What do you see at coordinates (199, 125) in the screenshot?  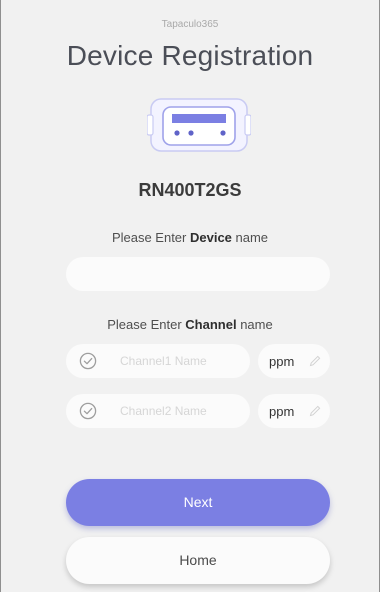 I see `device-icon` at bounding box center [199, 125].